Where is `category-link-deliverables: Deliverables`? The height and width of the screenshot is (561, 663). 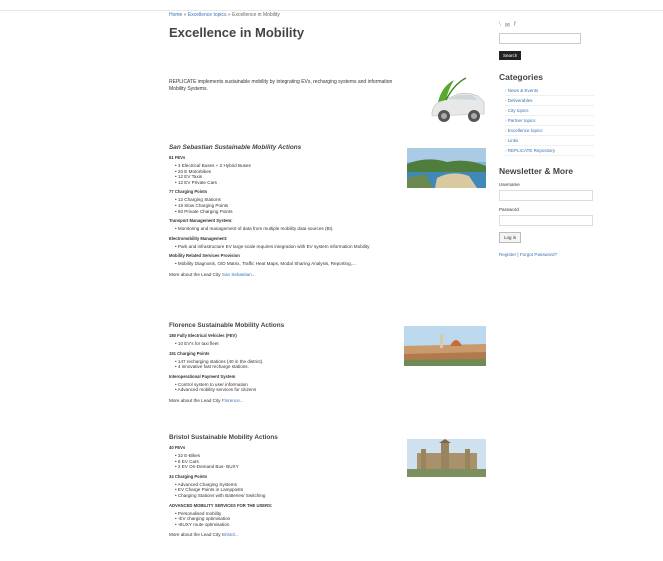
category-link-deliverables: Deliverables is located at coordinates (520, 100).